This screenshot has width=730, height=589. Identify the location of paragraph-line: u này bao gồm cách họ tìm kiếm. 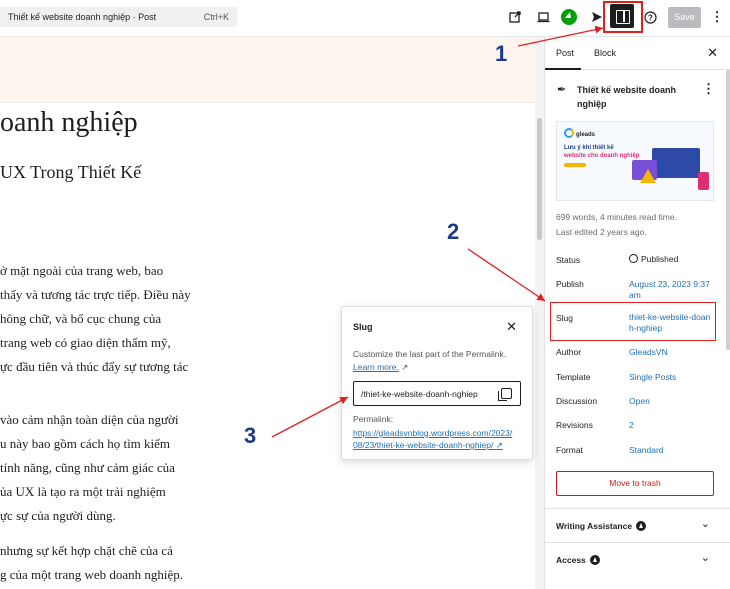
(85, 443).